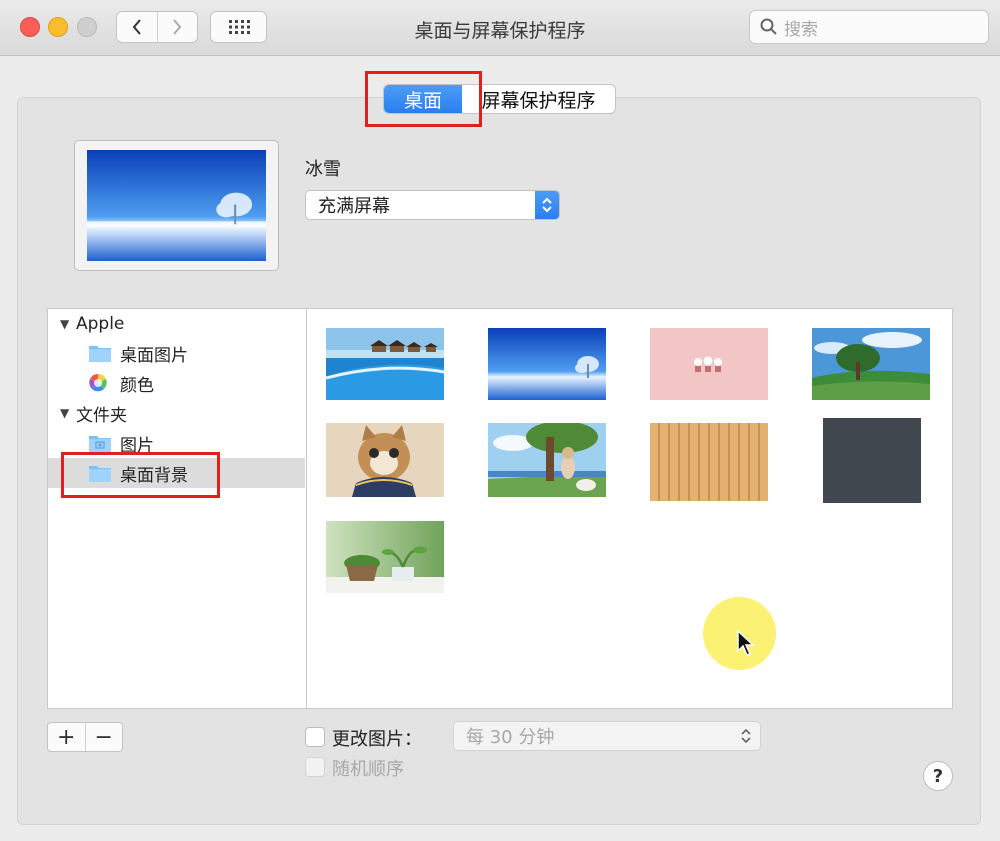  What do you see at coordinates (377, 739) in the screenshot?
I see `change-picture-label: 更改图片：` at bounding box center [377, 739].